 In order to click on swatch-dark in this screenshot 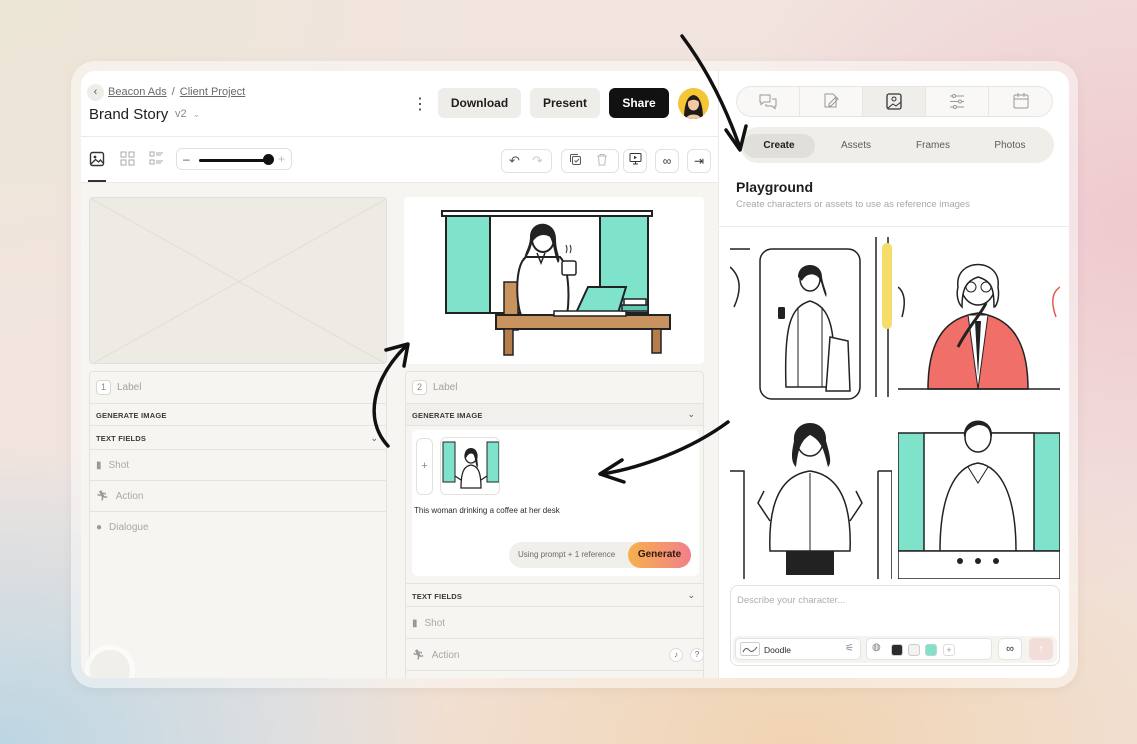, I will do `click(897, 650)`.